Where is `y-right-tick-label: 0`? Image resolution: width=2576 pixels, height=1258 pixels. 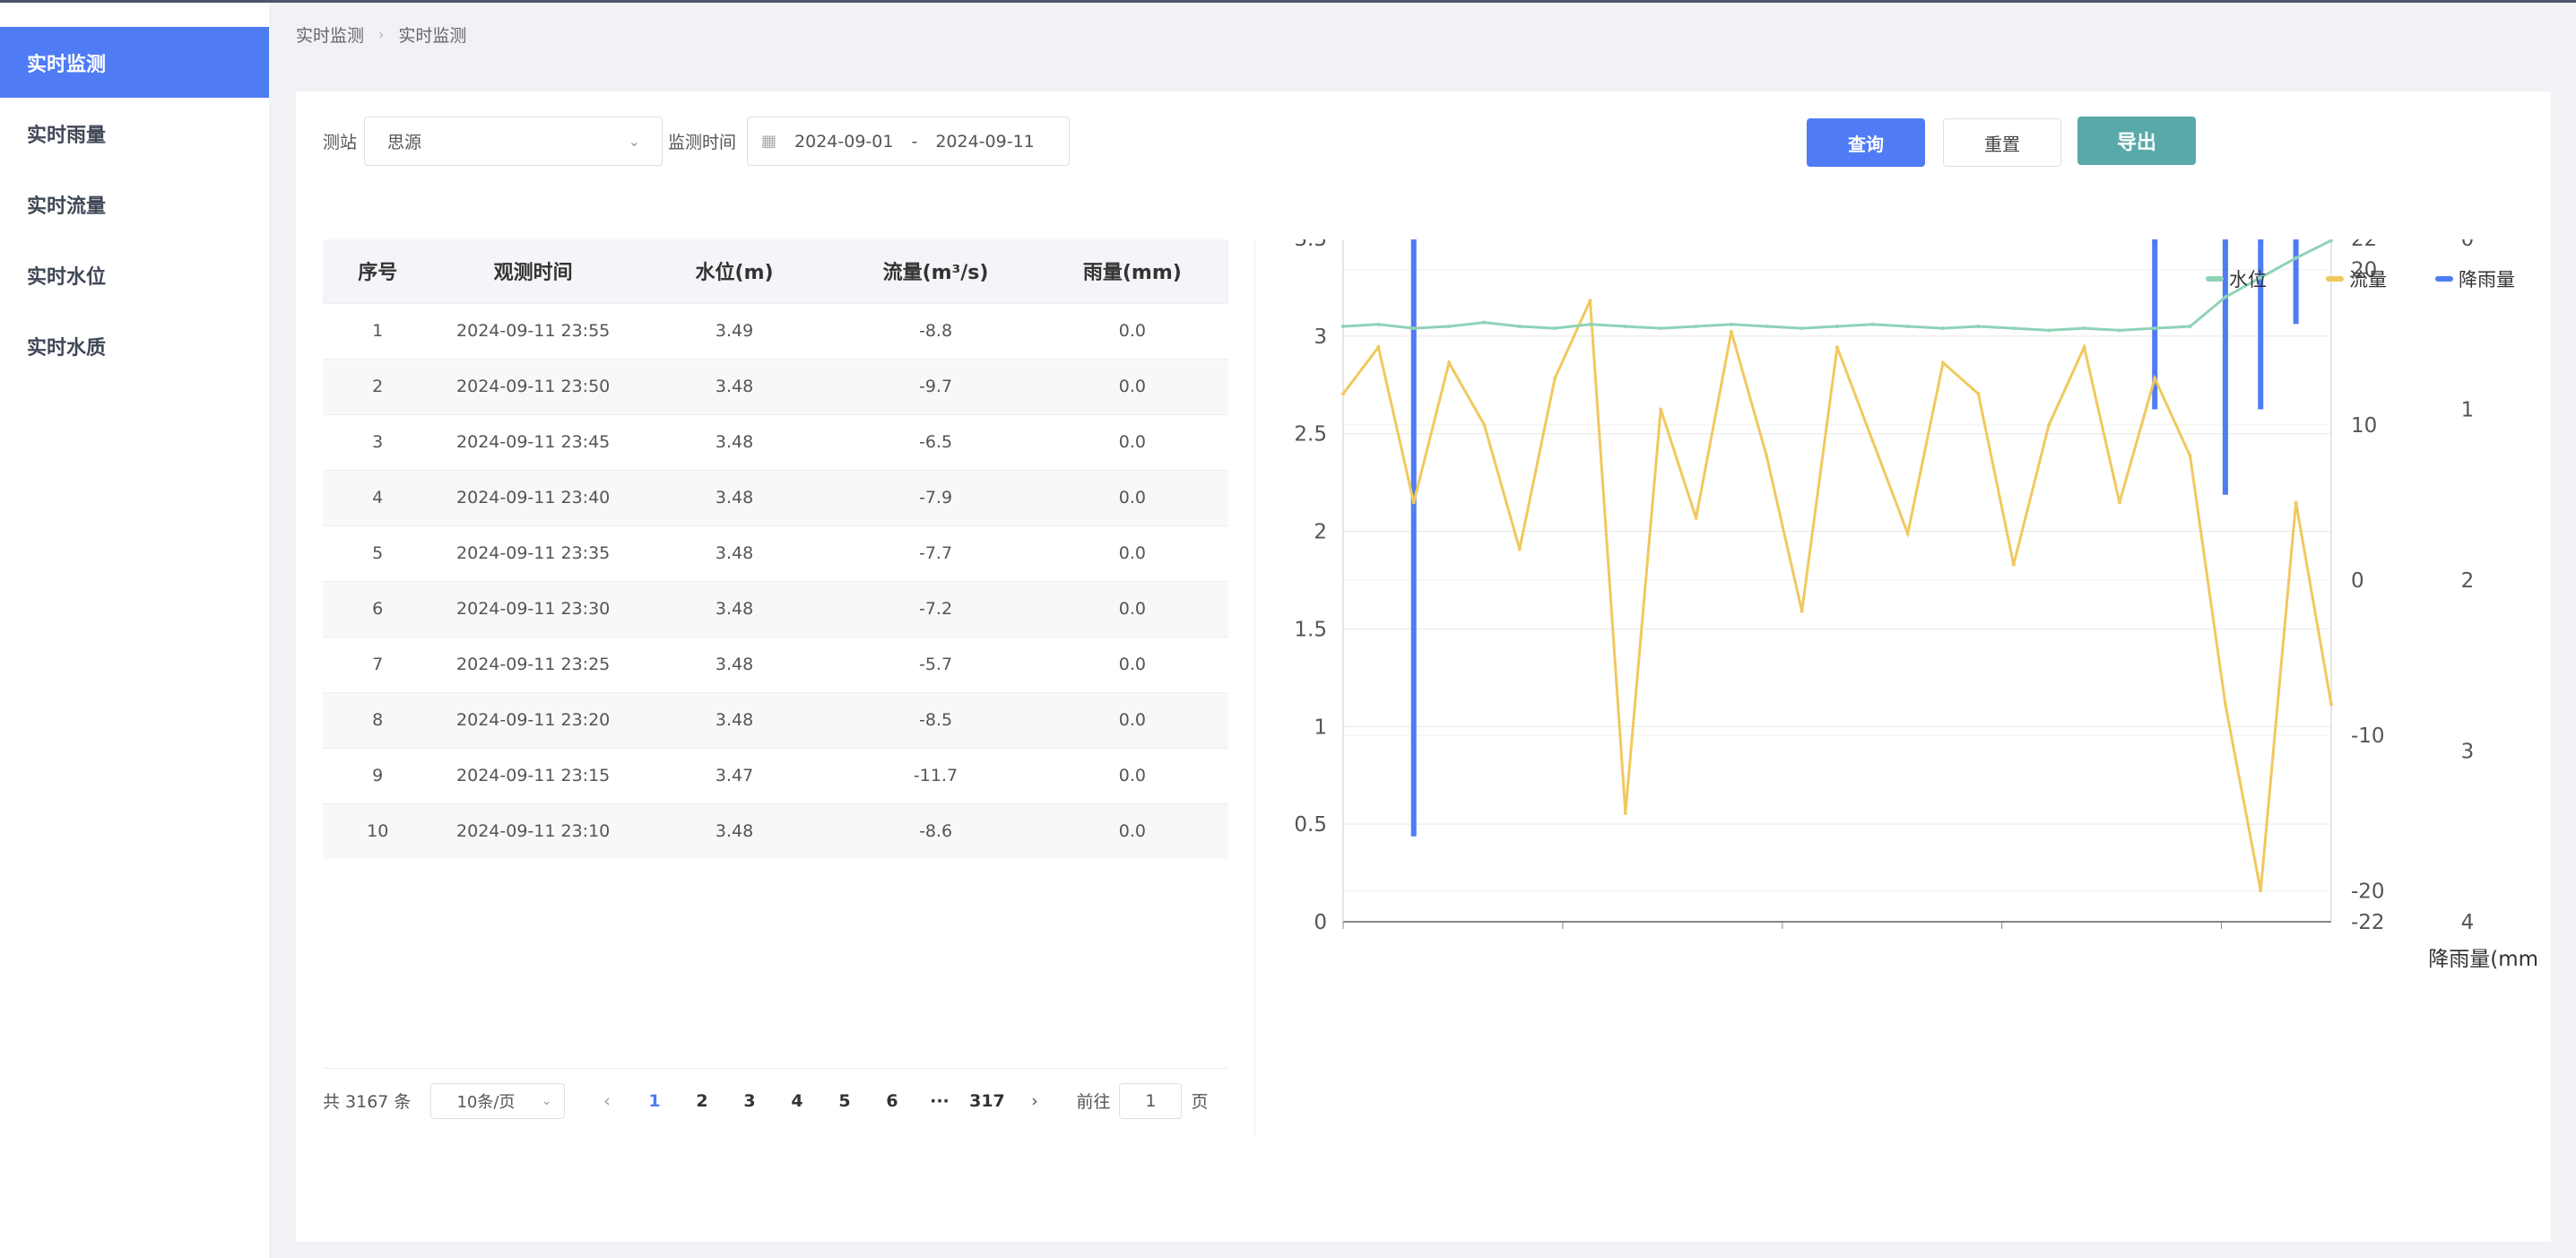
y-right-tick-label: 0 is located at coordinates (2357, 581).